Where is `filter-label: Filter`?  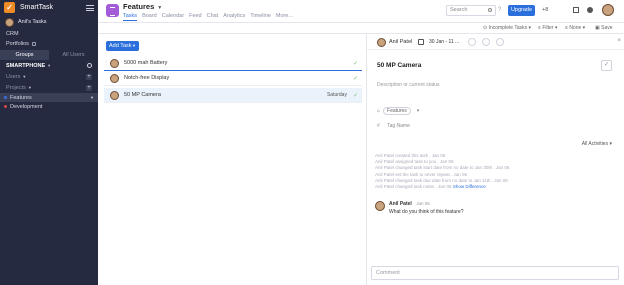
filter-label: Filter is located at coordinates (548, 28).